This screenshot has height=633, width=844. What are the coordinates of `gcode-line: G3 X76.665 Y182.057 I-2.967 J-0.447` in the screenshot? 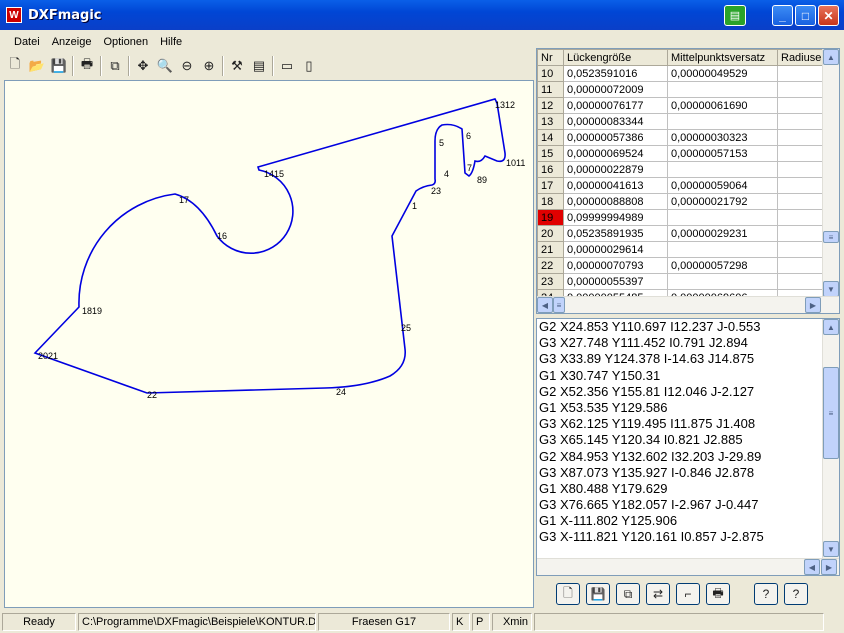 It's located at (688, 505).